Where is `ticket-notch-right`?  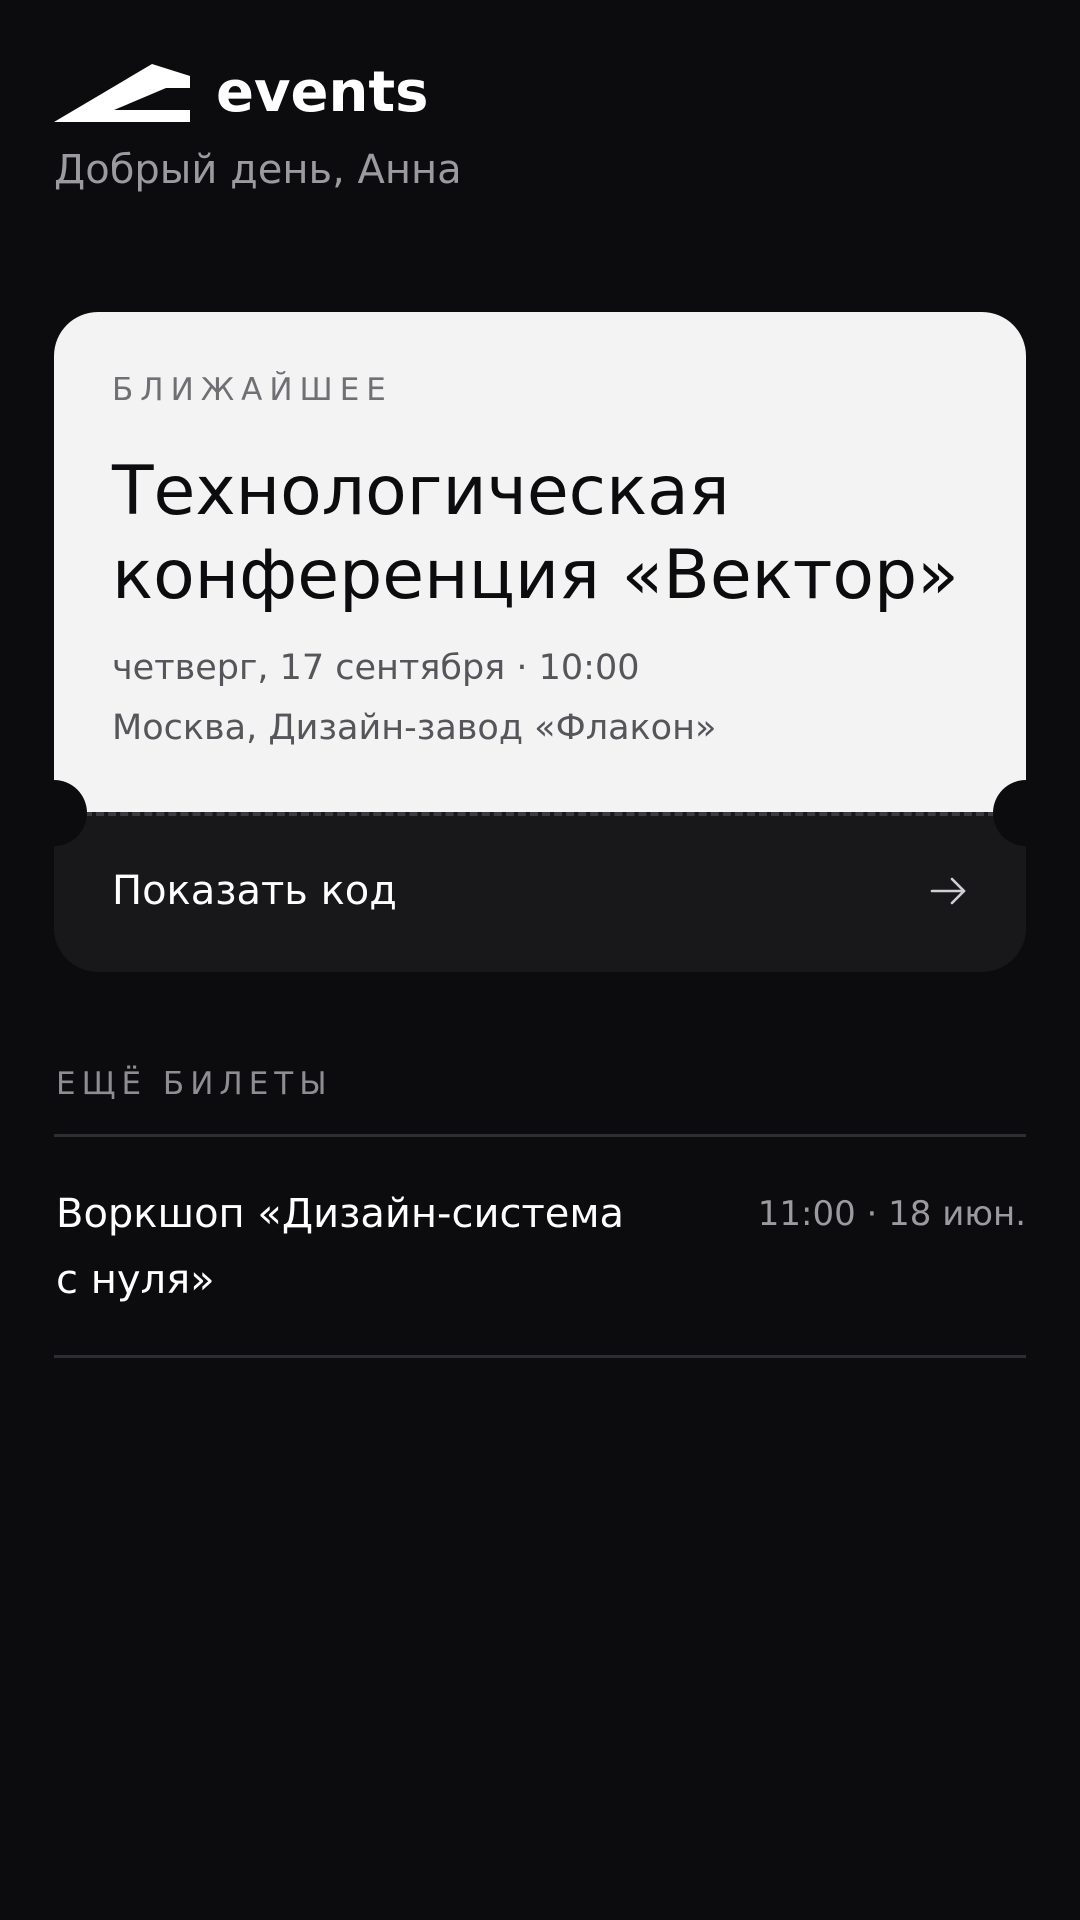 ticket-notch-right is located at coordinates (1026, 813).